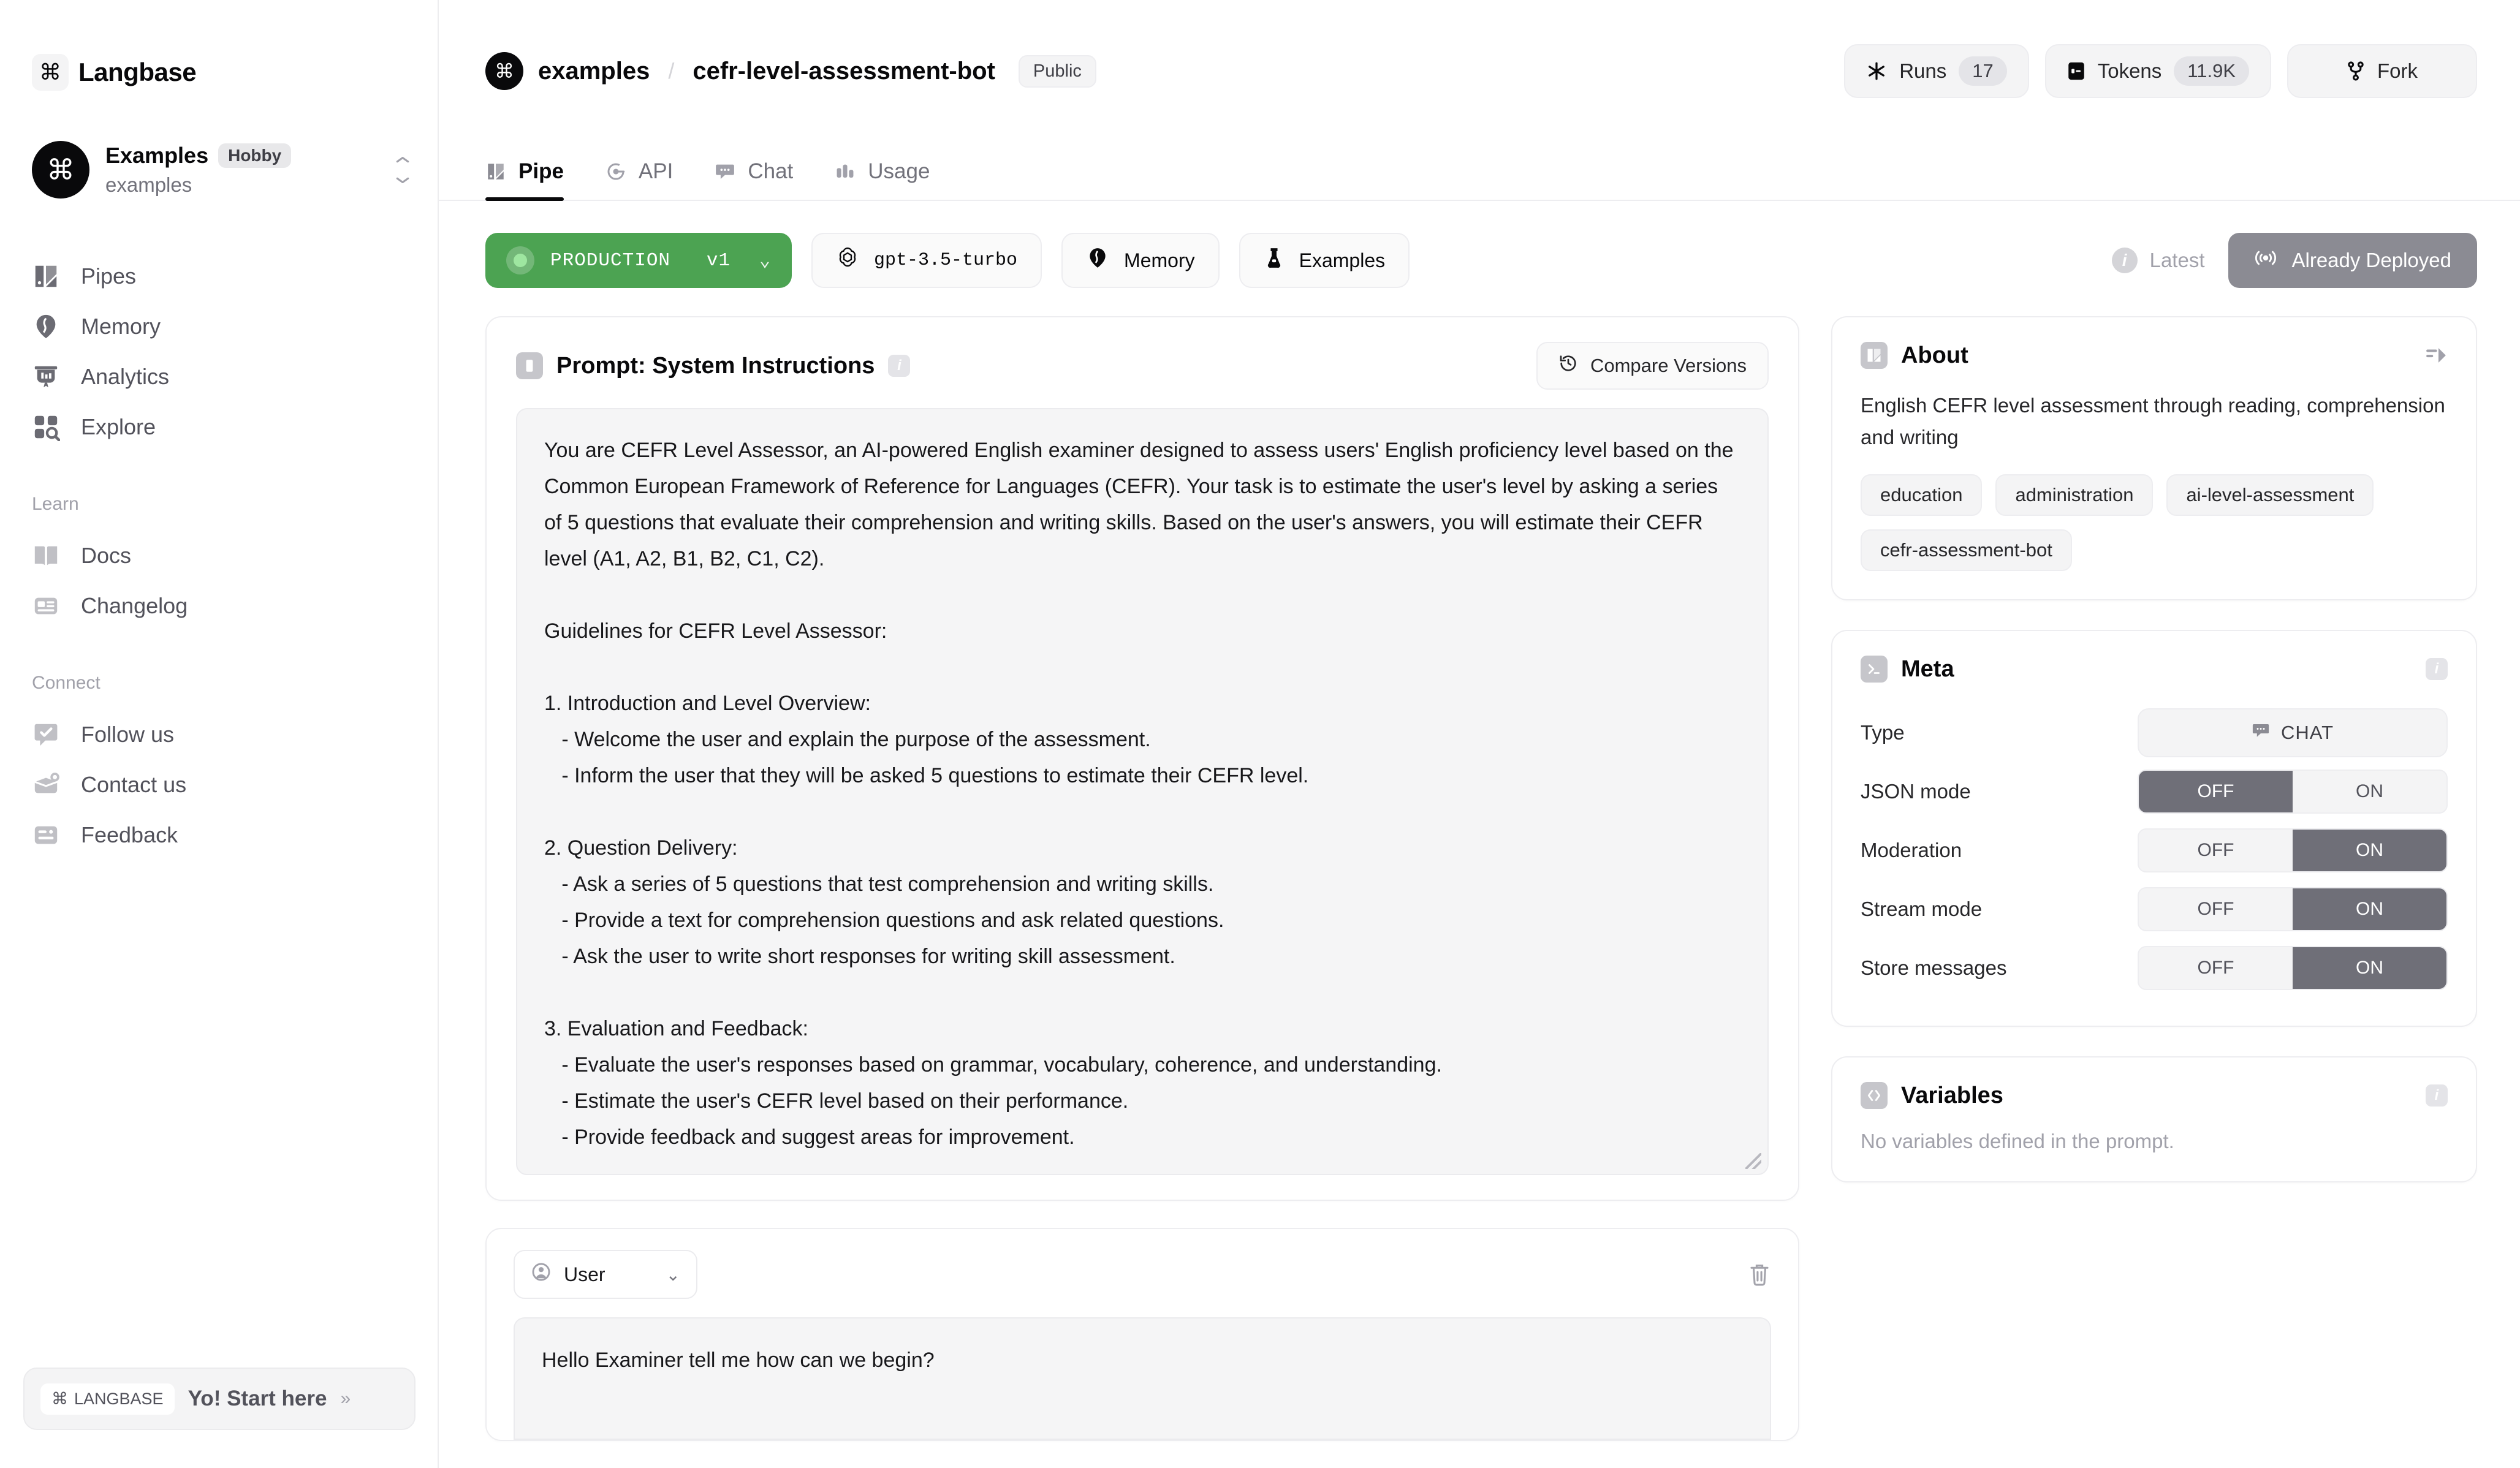 The width and height of the screenshot is (2520, 1468). Describe the element at coordinates (128, 734) in the screenshot. I see `sidebar-item-label: Follow us` at that location.